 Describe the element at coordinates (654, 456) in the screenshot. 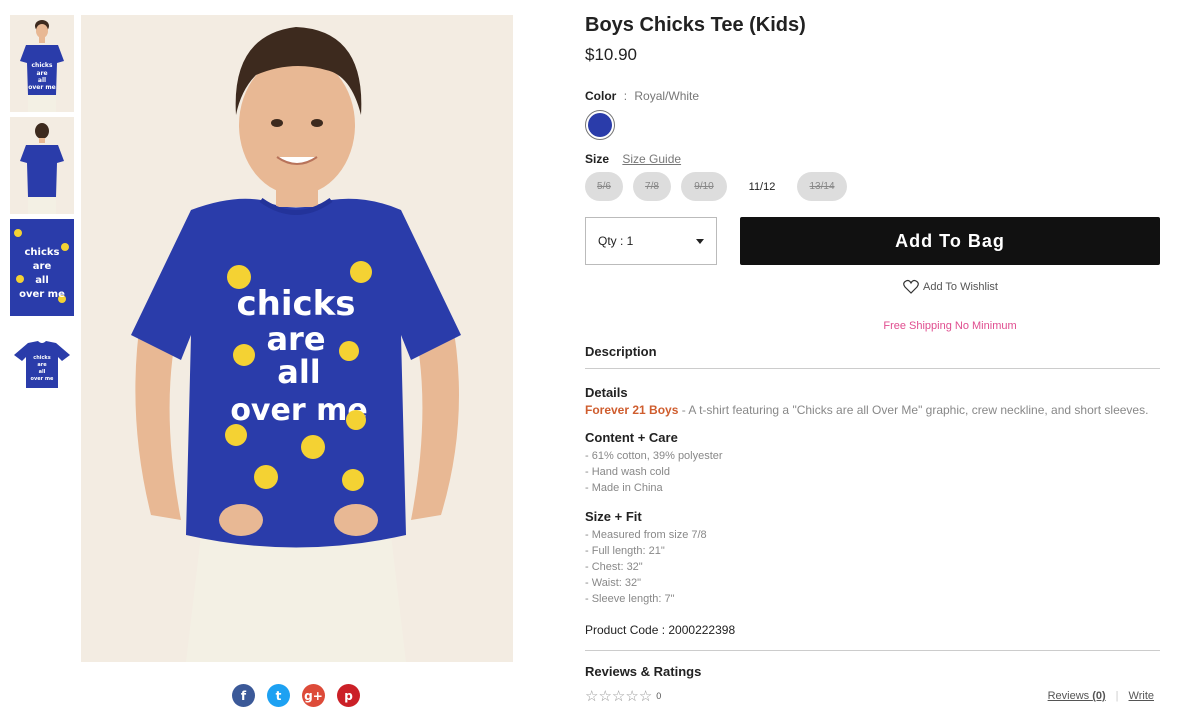

I see `list-item: - 61% cotton, 39% polyester` at that location.